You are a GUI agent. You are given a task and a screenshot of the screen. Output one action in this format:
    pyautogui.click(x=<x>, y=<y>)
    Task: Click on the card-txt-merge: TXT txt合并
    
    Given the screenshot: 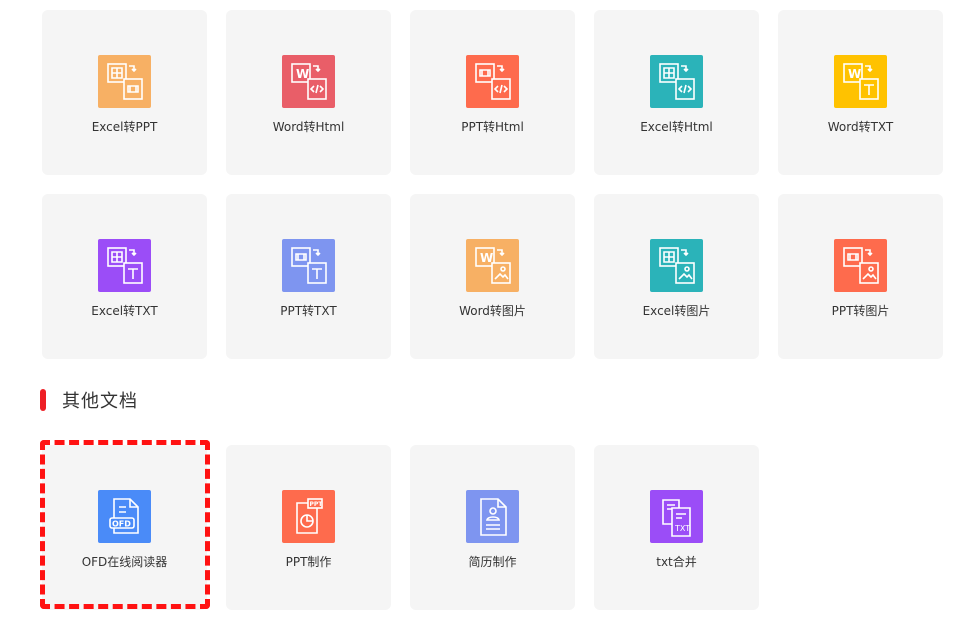 What is the action you would take?
    pyautogui.click(x=676, y=527)
    